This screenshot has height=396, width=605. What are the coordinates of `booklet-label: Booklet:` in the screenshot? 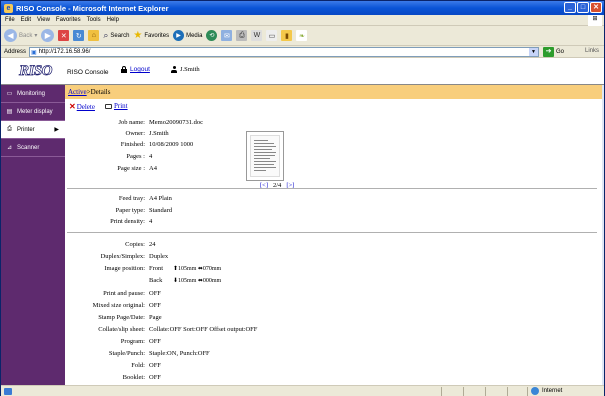 It's located at (133, 377).